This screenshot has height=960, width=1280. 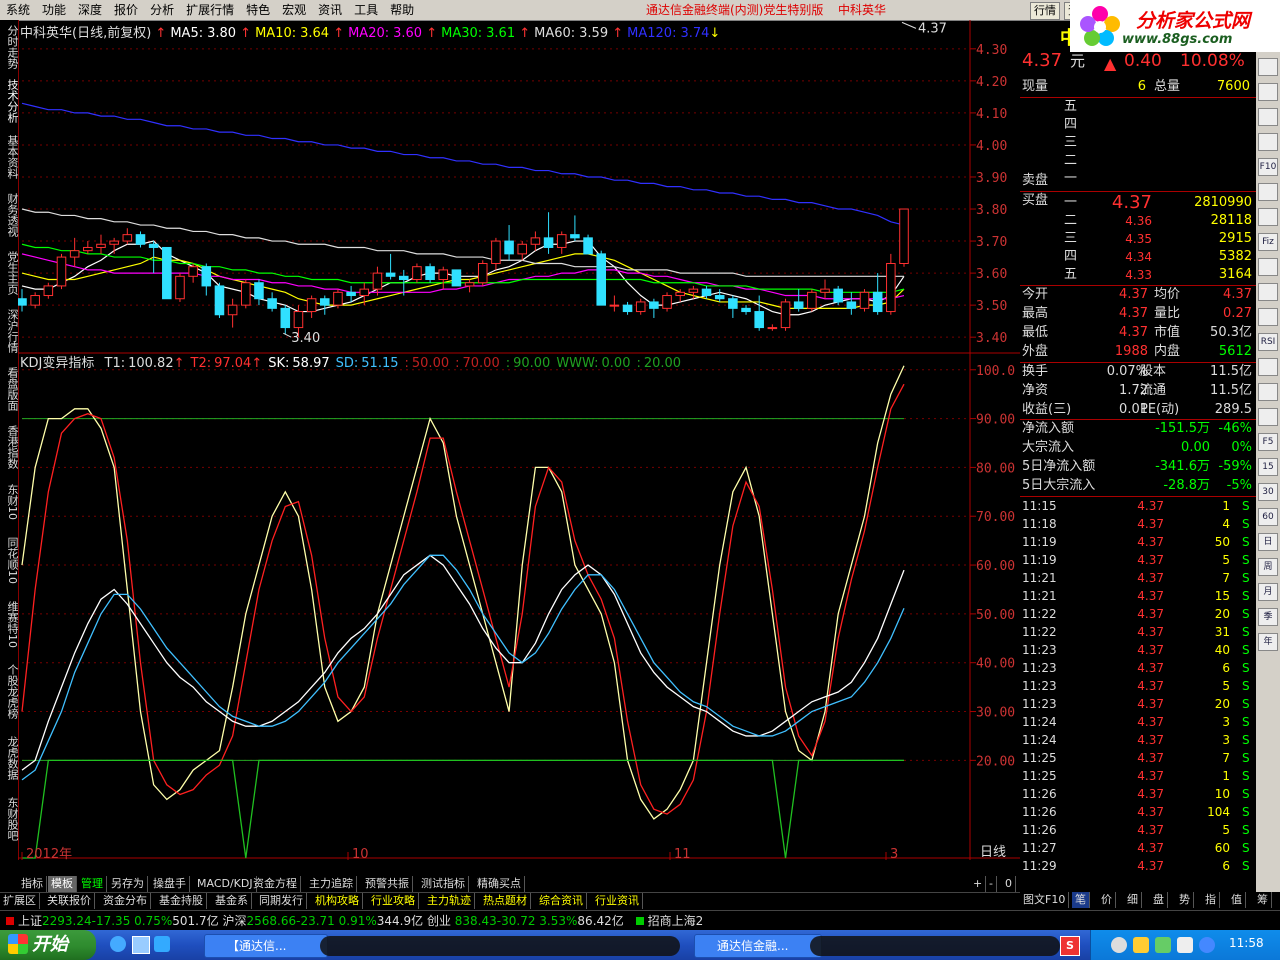 I want to click on right-tab-6: 指, so click(x=1211, y=900).